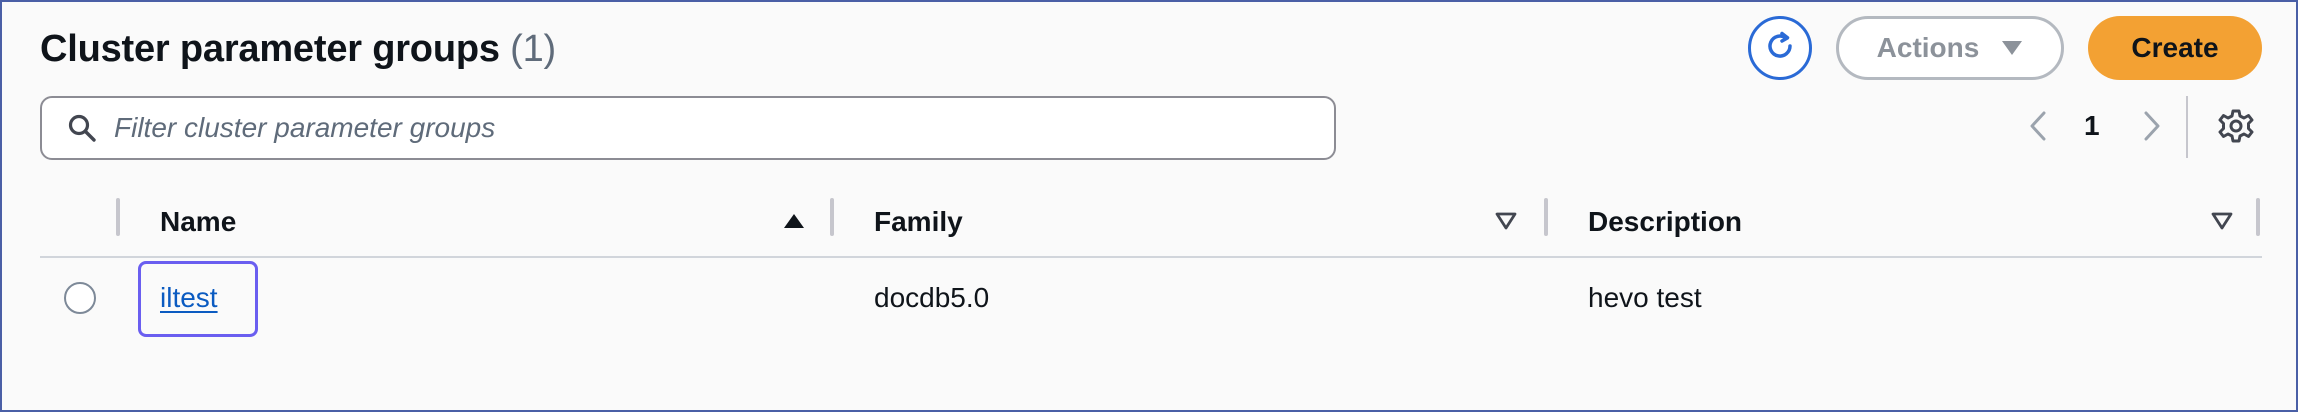 The width and height of the screenshot is (2298, 412). What do you see at coordinates (794, 221) in the screenshot?
I see `sort-ascending-icon` at bounding box center [794, 221].